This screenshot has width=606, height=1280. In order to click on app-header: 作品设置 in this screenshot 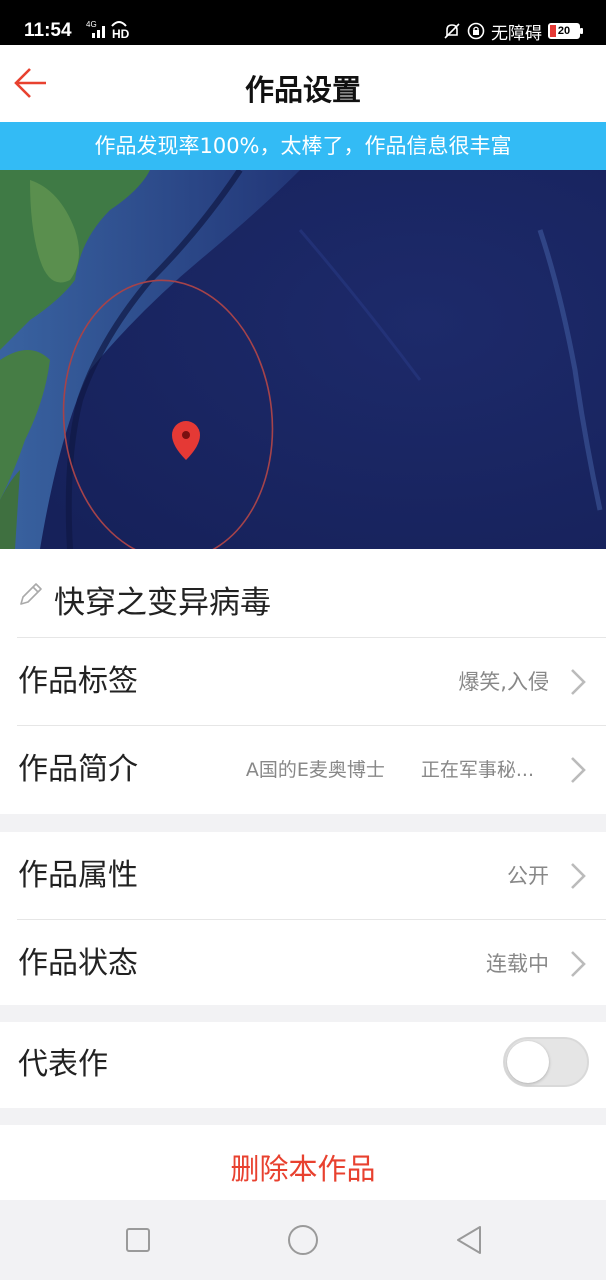, I will do `click(303, 83)`.